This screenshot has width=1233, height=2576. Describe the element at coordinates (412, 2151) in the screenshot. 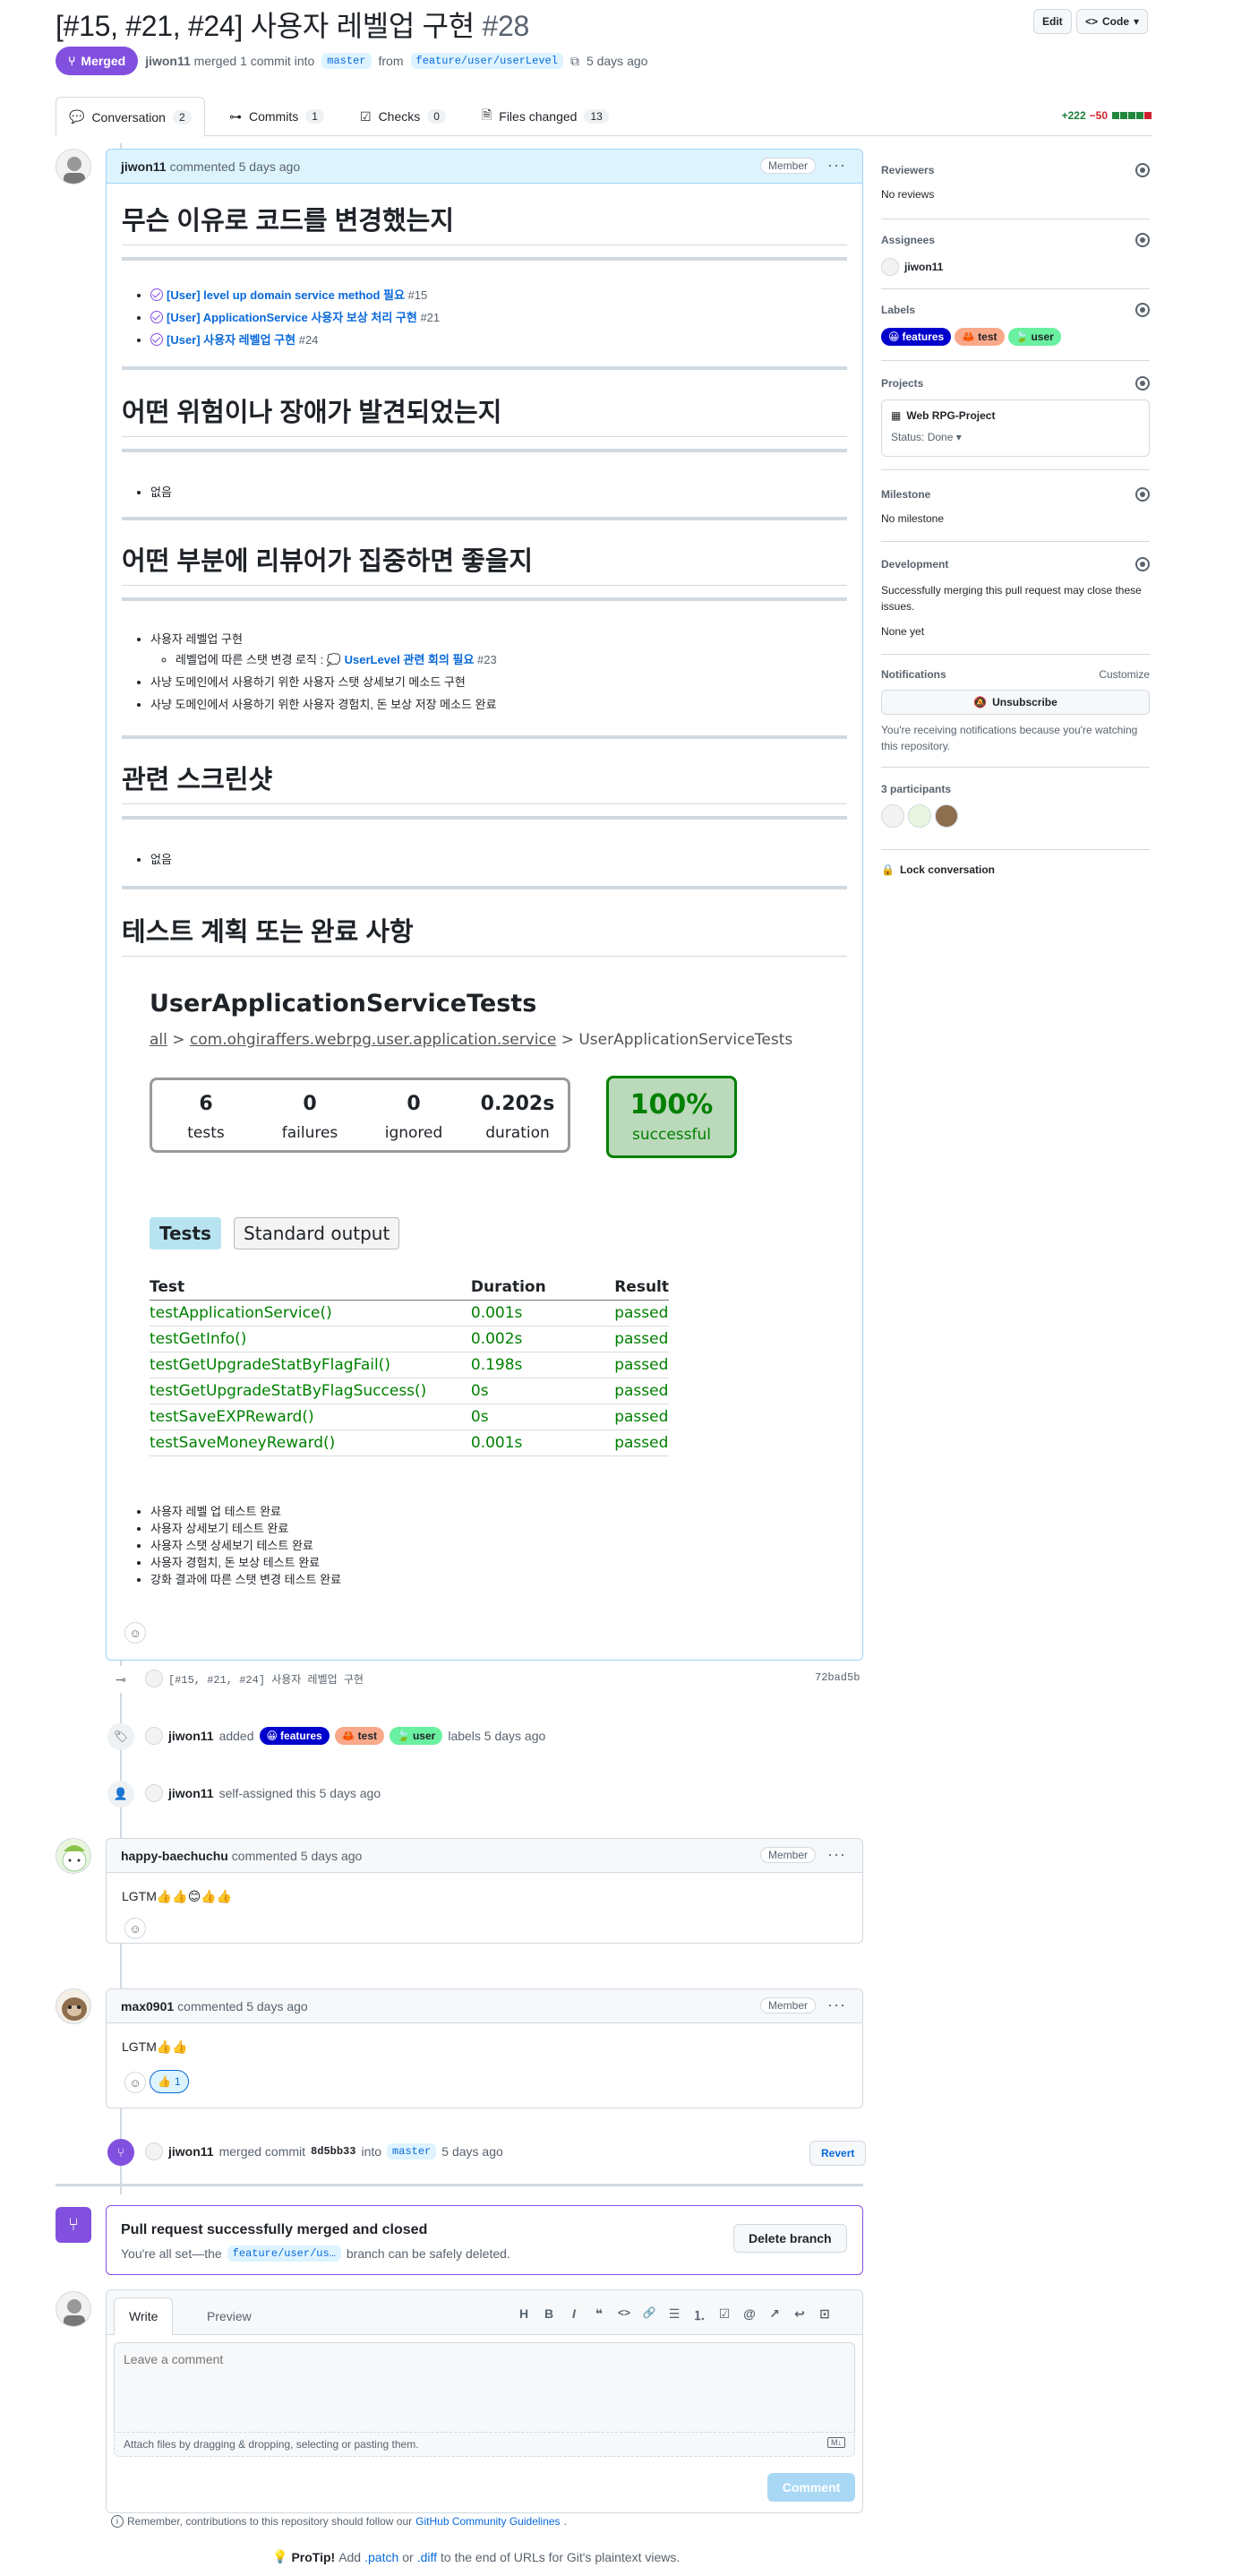

I see `merge-branch: master` at that location.